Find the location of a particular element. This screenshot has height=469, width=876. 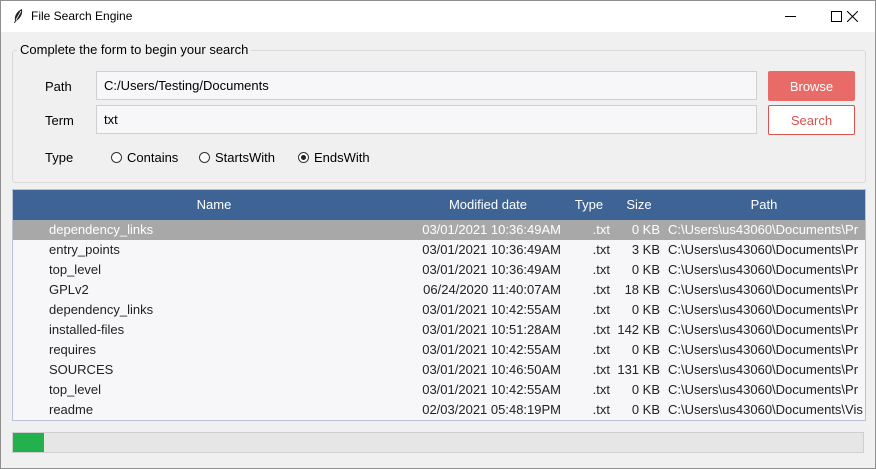

minimize-button is located at coordinates (790, 16).